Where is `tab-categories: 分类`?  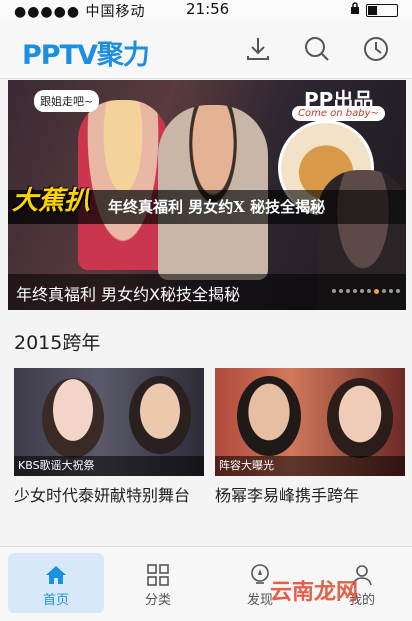
tab-categories: 分类 is located at coordinates (158, 583).